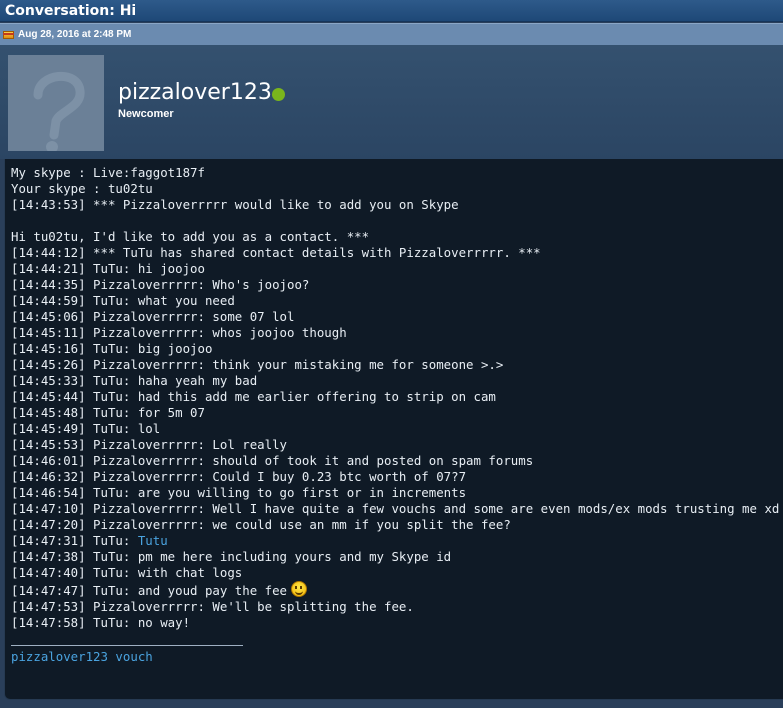  What do you see at coordinates (112, 348) in the screenshot?
I see `message-line: [14:45:16] TuTu: big joojoo` at bounding box center [112, 348].